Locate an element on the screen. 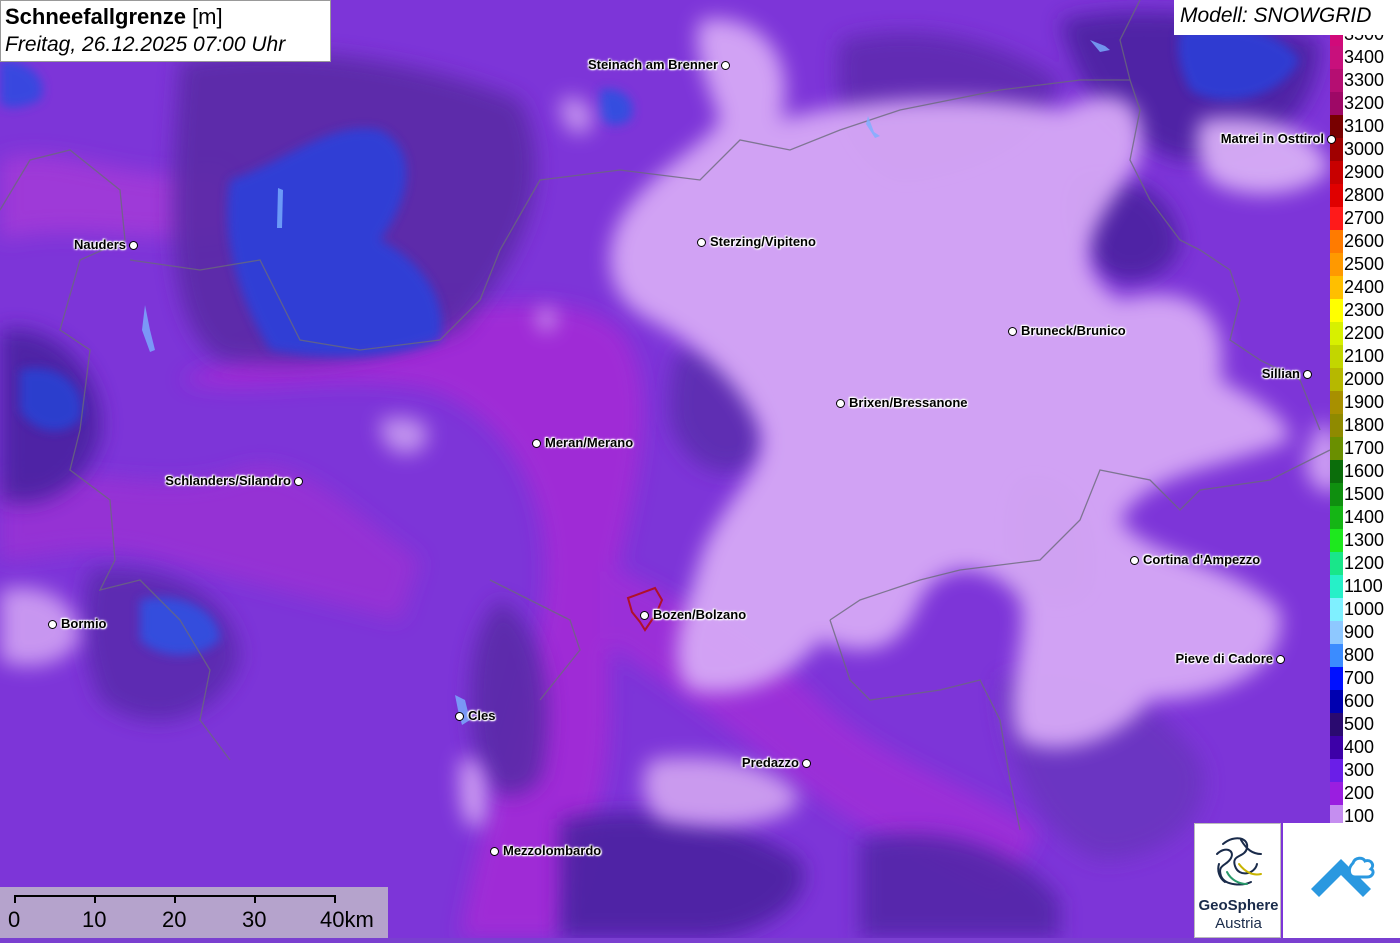 This screenshot has height=943, width=1400. legend-row: 1100 is located at coordinates (1365, 586).